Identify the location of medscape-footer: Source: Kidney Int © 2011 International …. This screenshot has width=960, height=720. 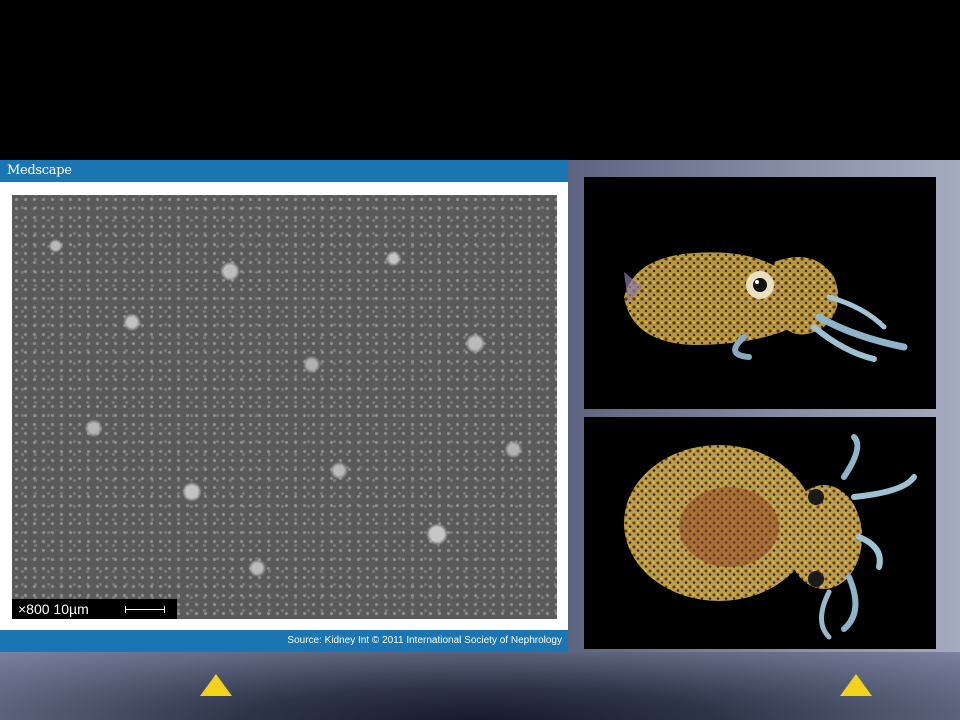
(284, 641).